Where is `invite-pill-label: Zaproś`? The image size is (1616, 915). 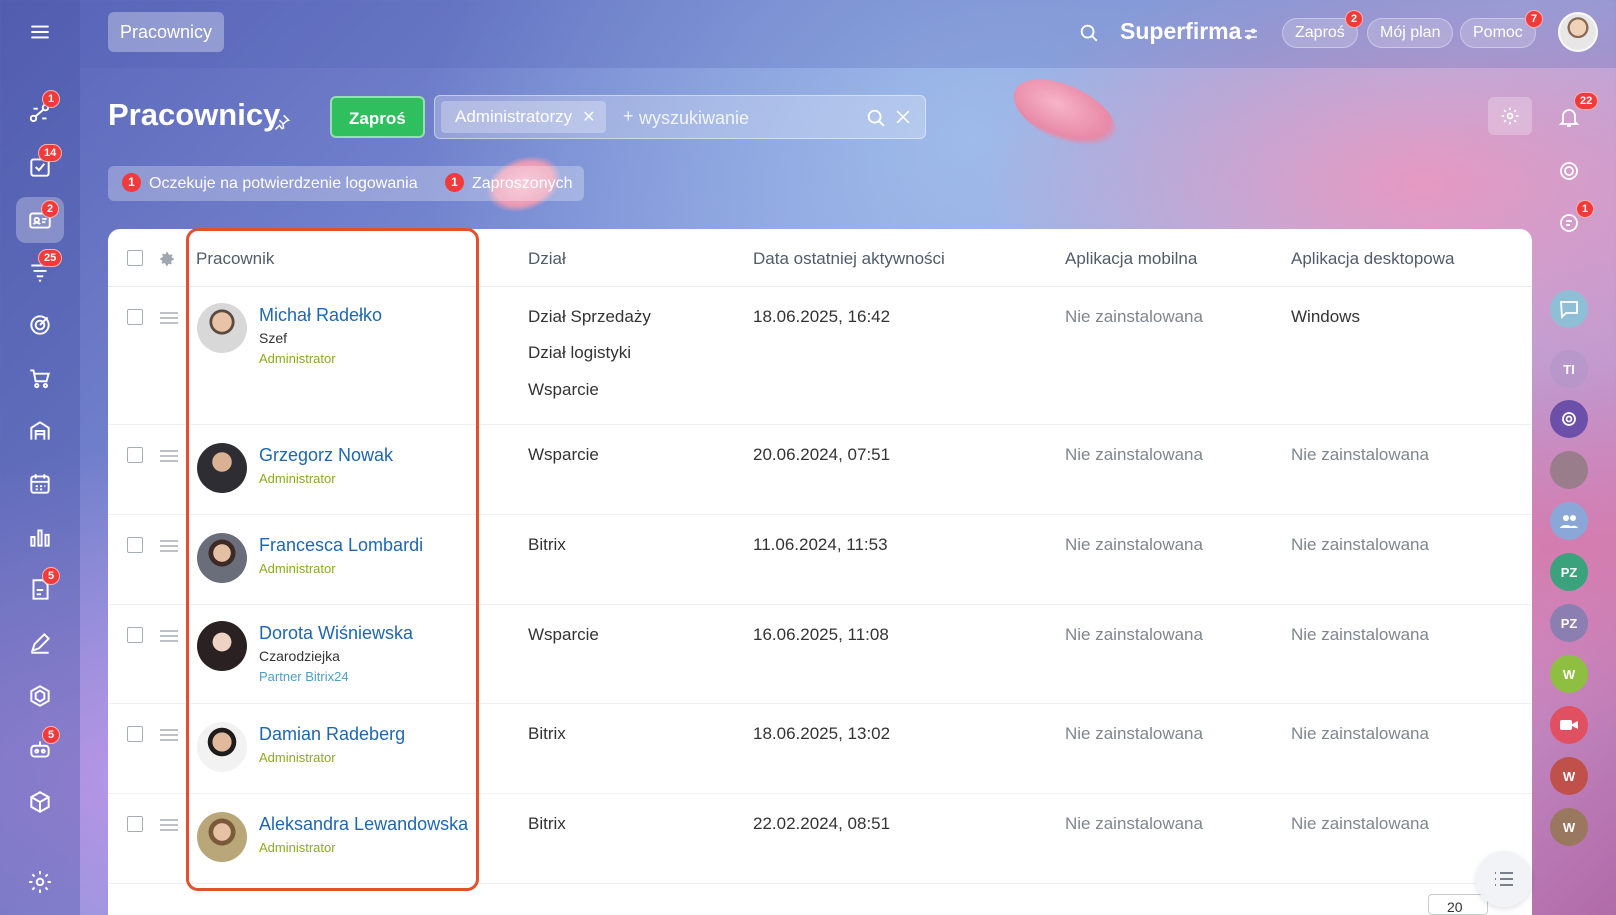 invite-pill-label: Zaproś is located at coordinates (1320, 32).